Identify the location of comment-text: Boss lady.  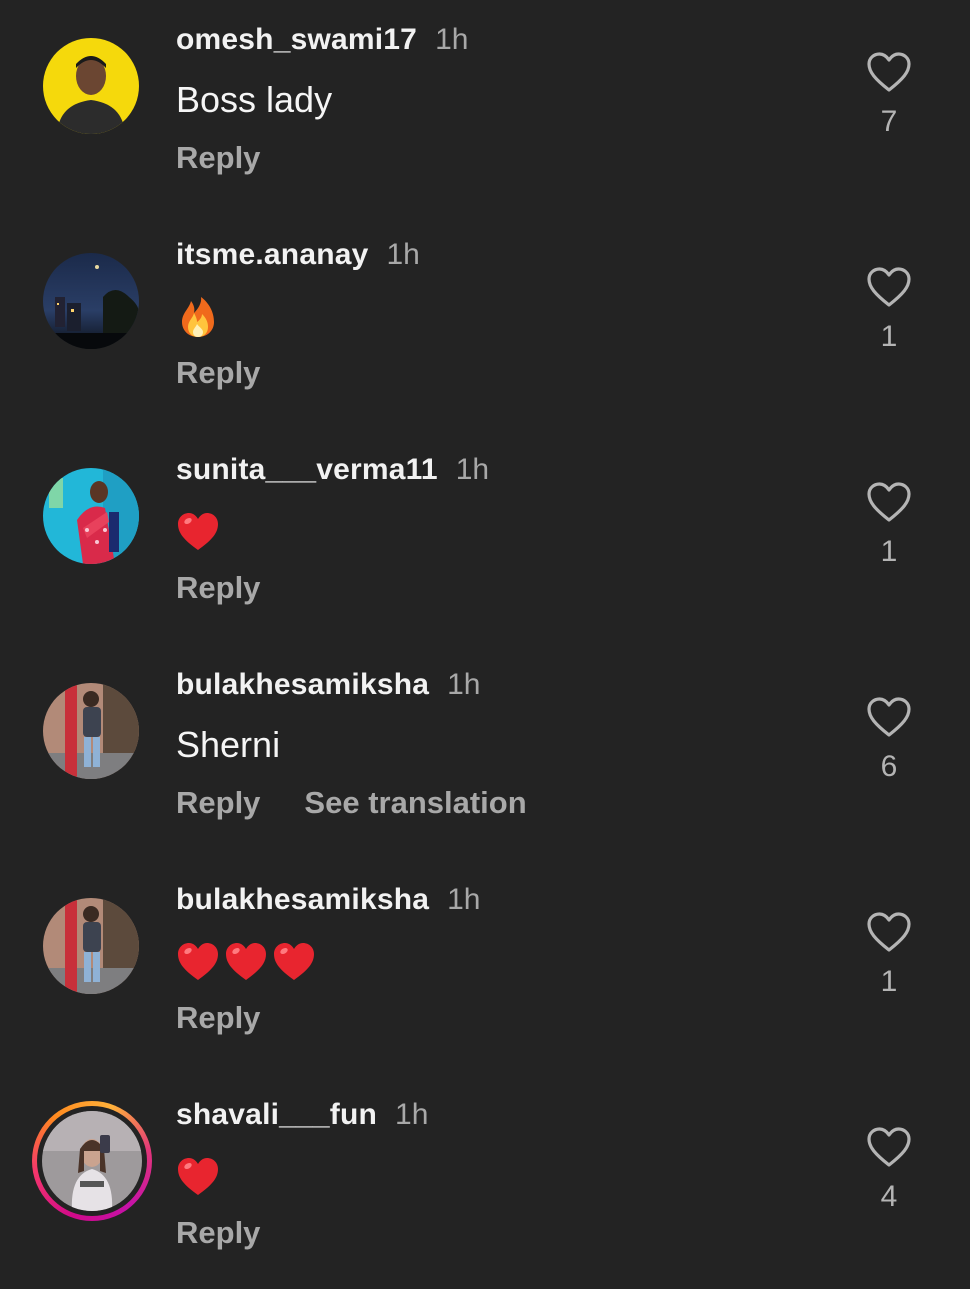
(254, 99).